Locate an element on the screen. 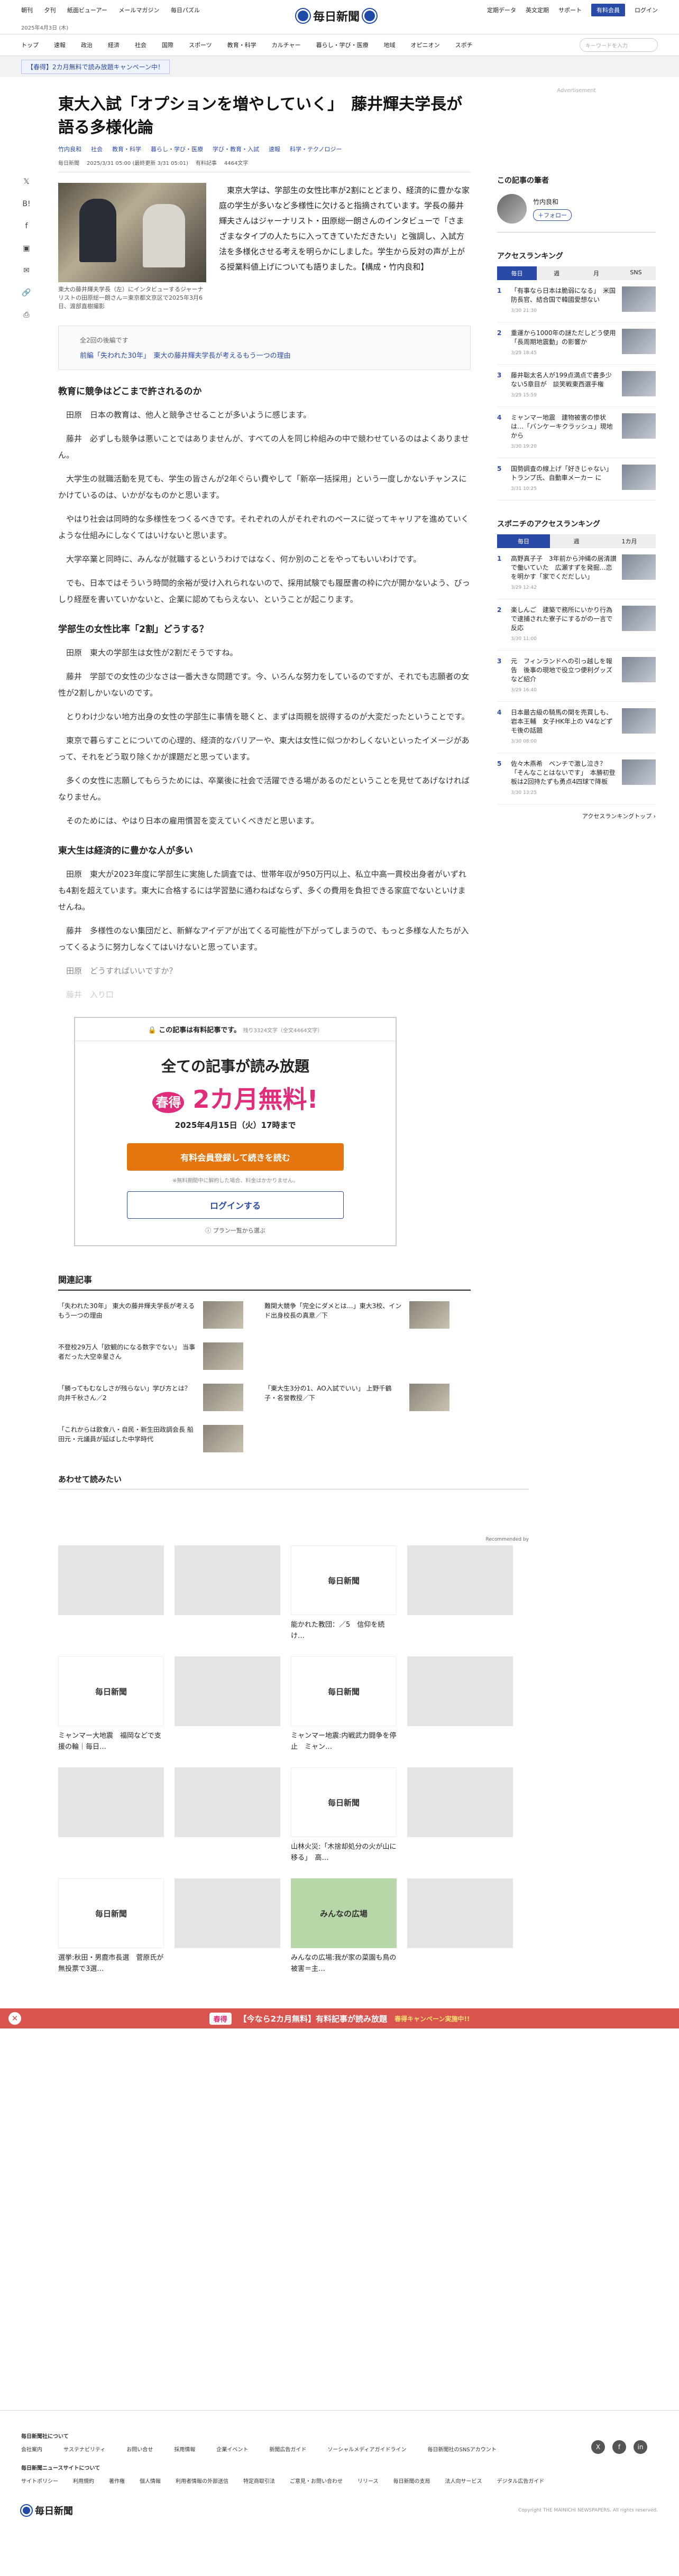 The image size is (679, 2576). x-icon: X is located at coordinates (598, 2447).